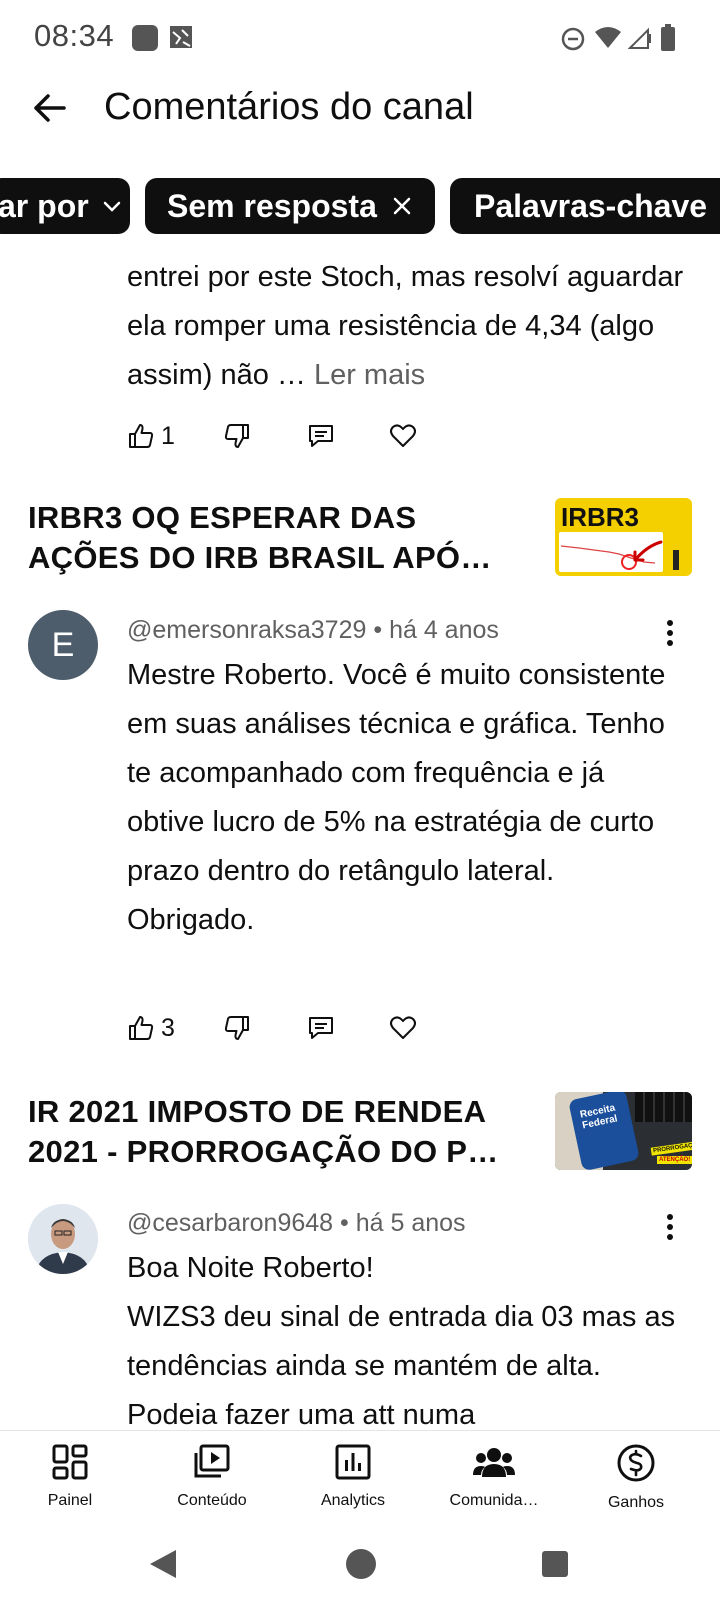  What do you see at coordinates (369, 375) in the screenshot?
I see `read-more-link: Ler mais` at bounding box center [369, 375].